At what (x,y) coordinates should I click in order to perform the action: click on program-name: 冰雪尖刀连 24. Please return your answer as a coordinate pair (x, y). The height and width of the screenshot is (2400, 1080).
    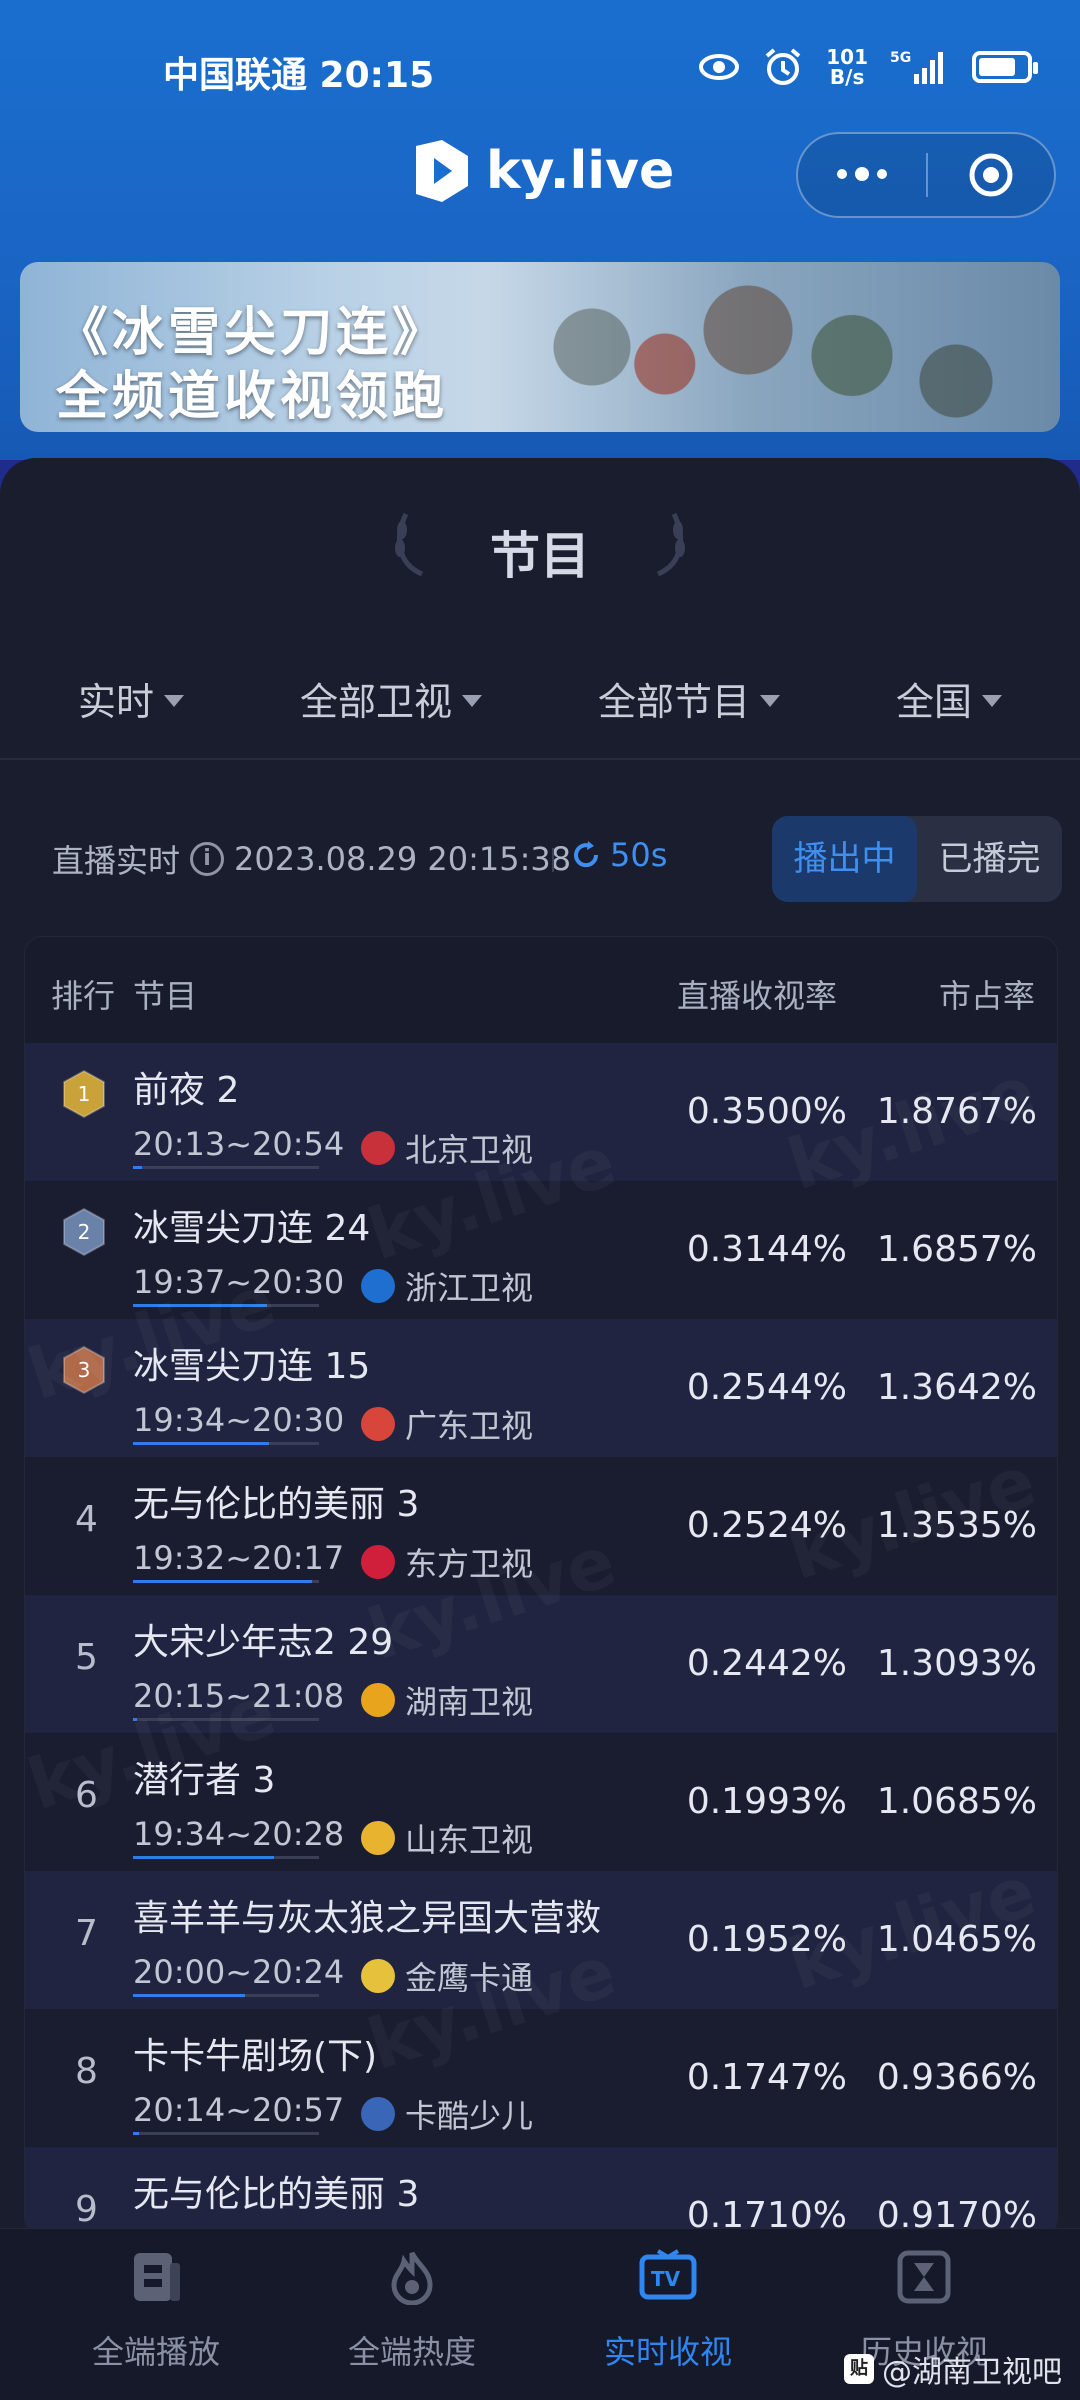
    Looking at the image, I should click on (252, 1228).